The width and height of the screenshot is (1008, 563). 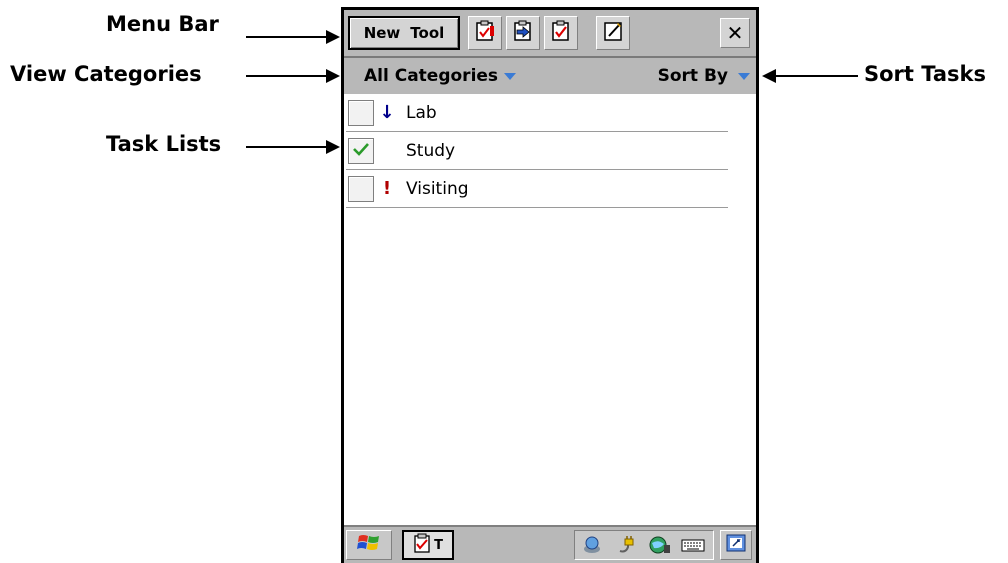 I want to click on task-edit-icon, so click(x=485, y=33).